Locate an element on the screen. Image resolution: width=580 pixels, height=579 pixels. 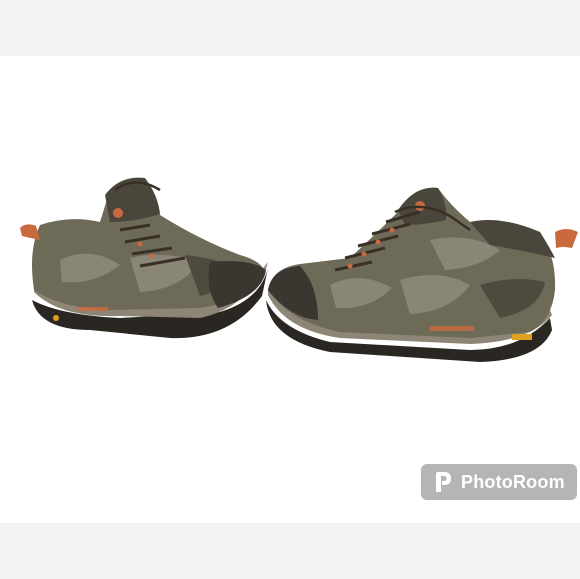
watermark-label: PhotoRoom is located at coordinates (513, 481).